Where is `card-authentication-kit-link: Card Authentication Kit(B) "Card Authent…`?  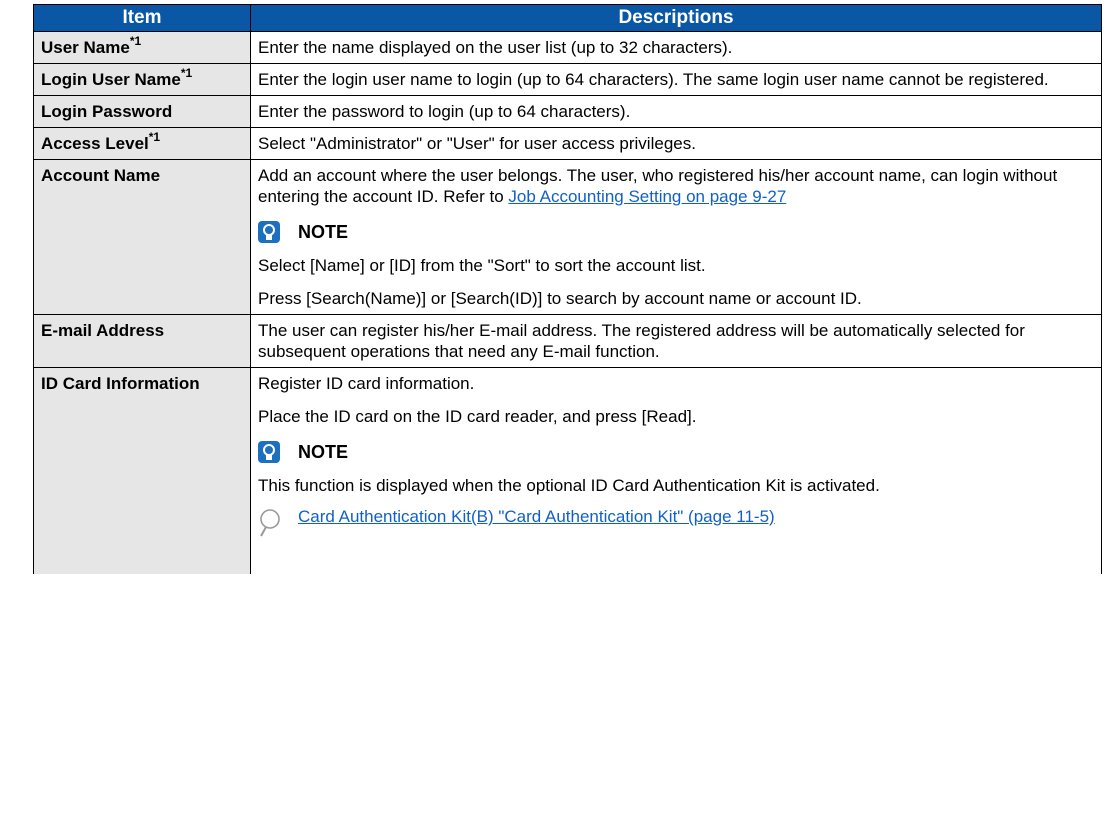
card-authentication-kit-link: Card Authentication Kit(B) "Card Authent… is located at coordinates (536, 516).